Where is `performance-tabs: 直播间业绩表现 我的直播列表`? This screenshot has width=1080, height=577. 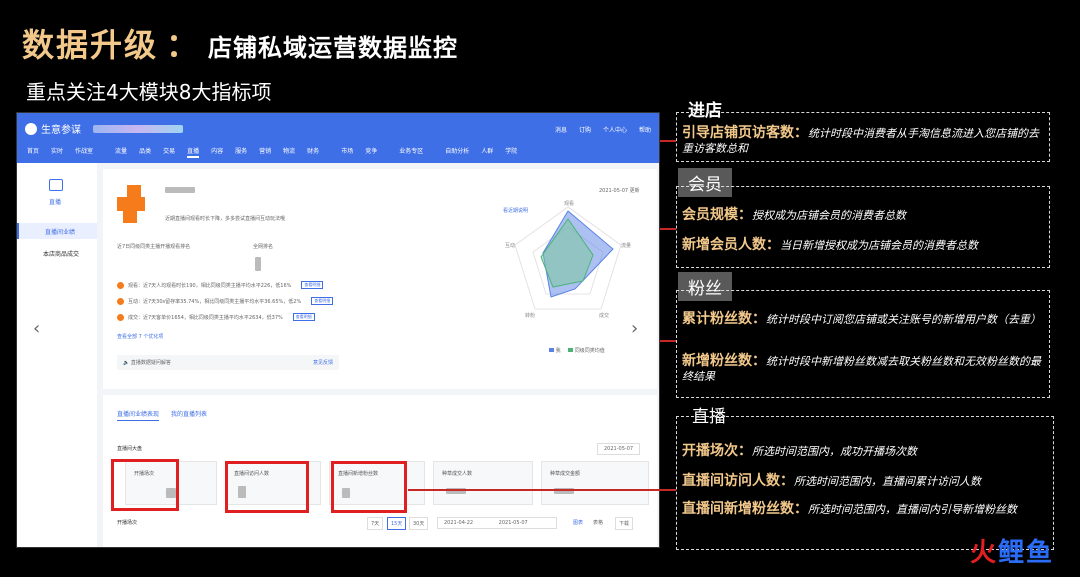 performance-tabs: 直播间业绩表现 我的直播列表 is located at coordinates (162, 415).